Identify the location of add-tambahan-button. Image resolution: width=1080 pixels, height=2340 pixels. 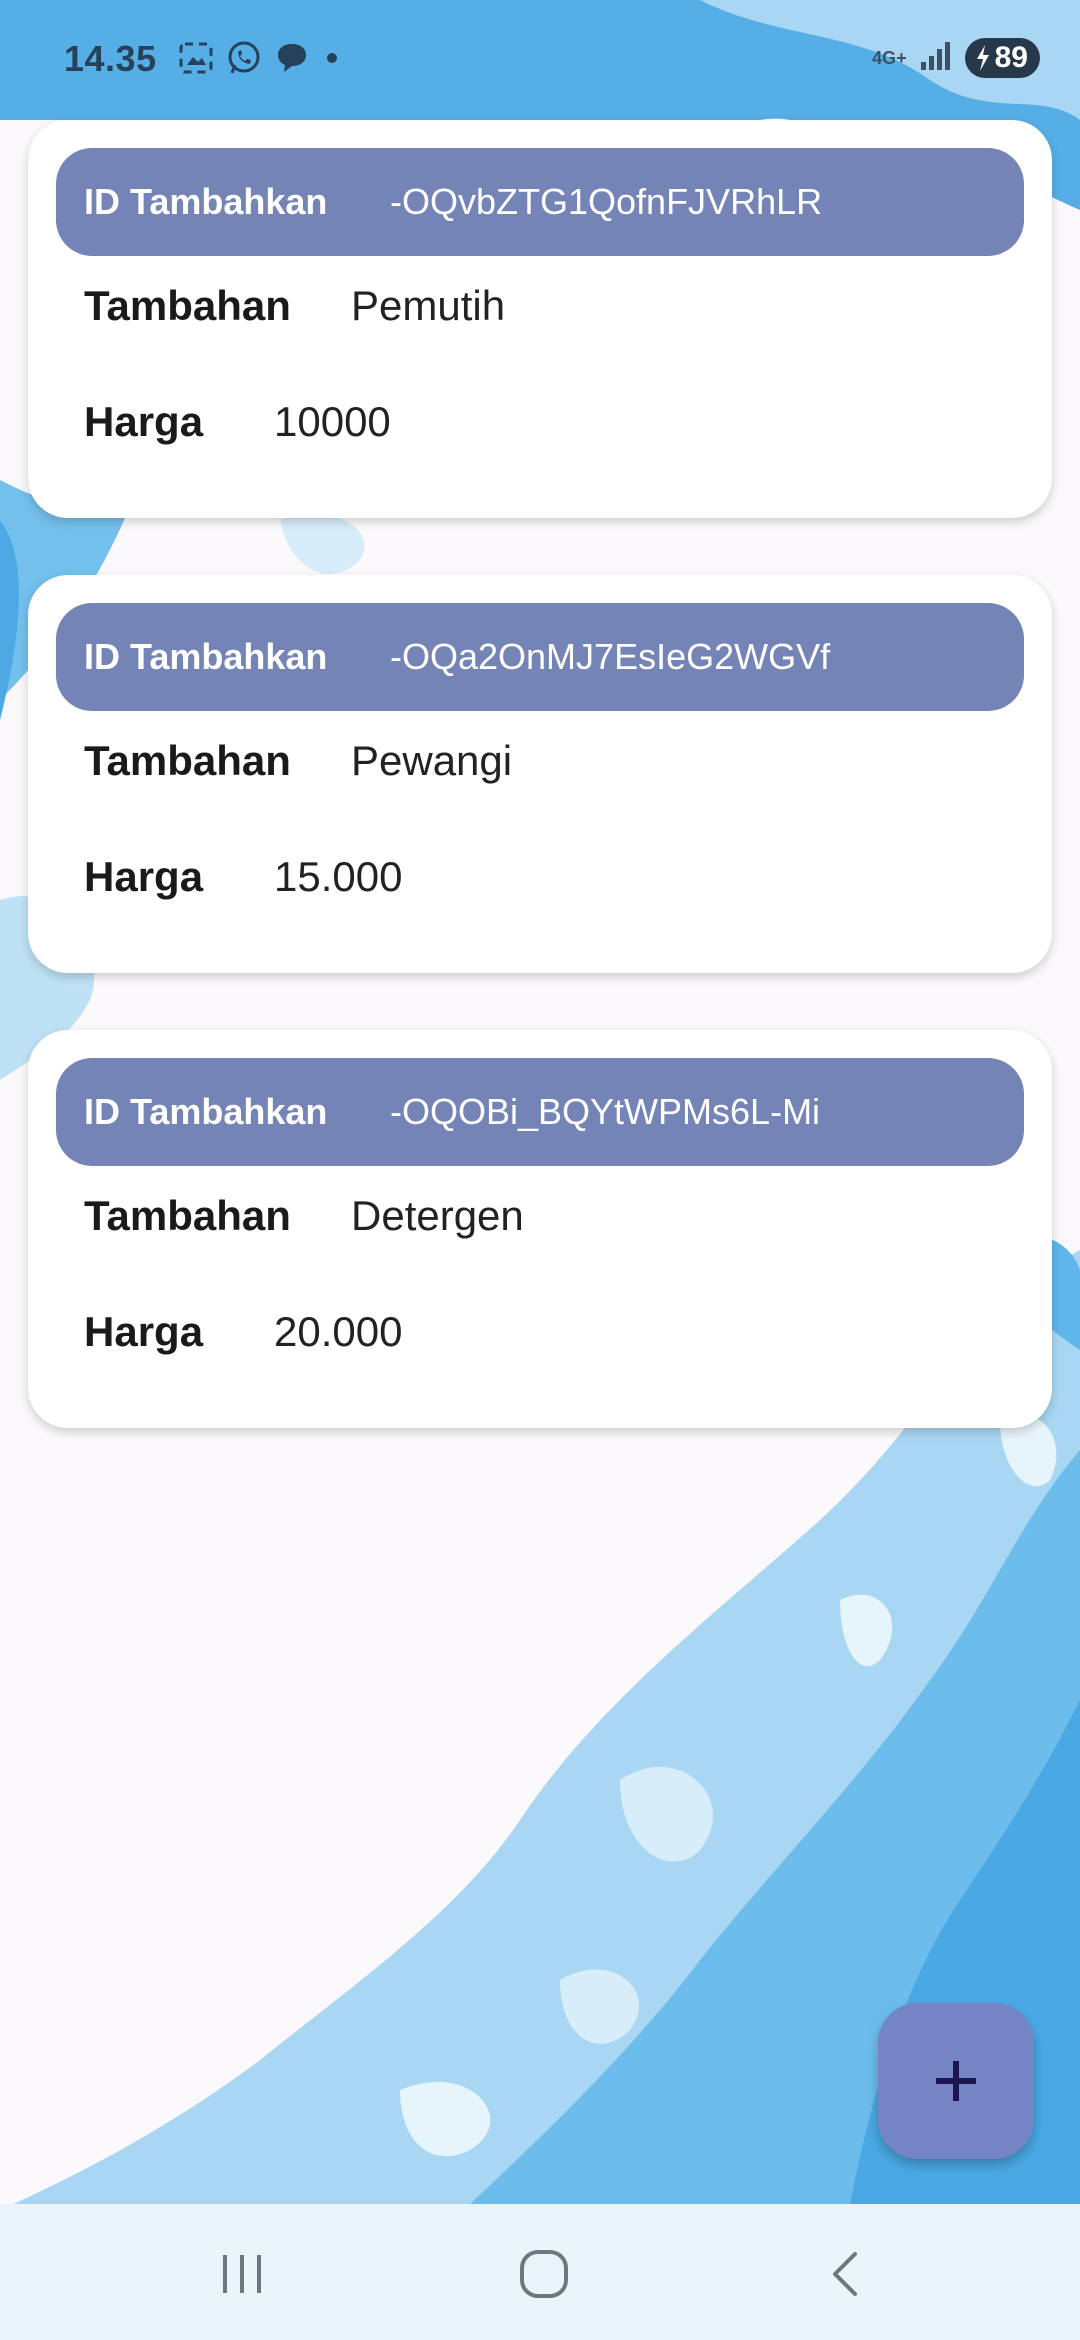
(956, 2081).